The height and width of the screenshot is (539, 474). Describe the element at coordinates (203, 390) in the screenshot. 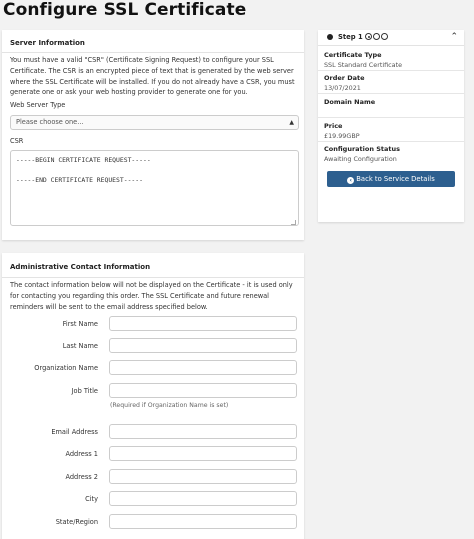

I see `job-title-input` at that location.